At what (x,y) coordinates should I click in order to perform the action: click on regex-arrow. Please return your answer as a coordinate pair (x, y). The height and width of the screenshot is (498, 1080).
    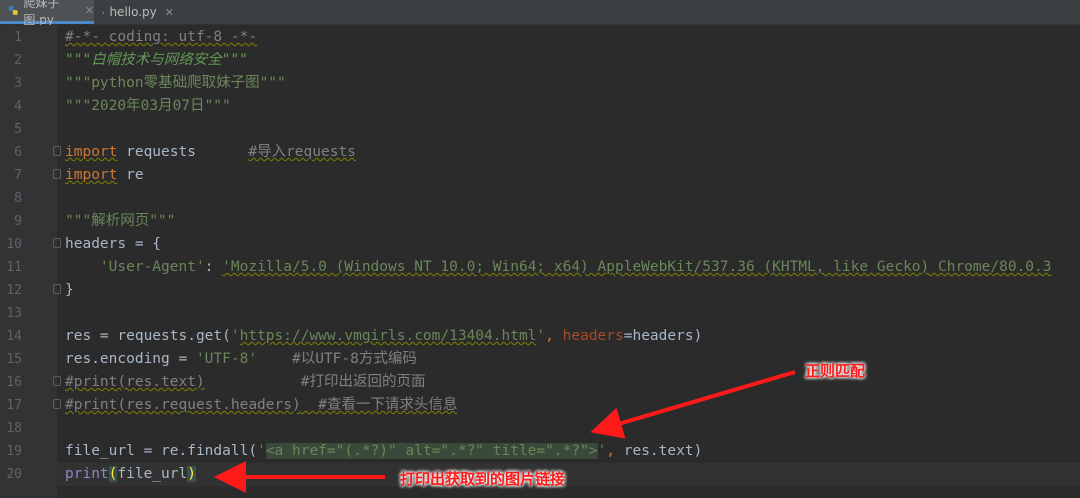
    Looking at the image, I should click on (693, 404).